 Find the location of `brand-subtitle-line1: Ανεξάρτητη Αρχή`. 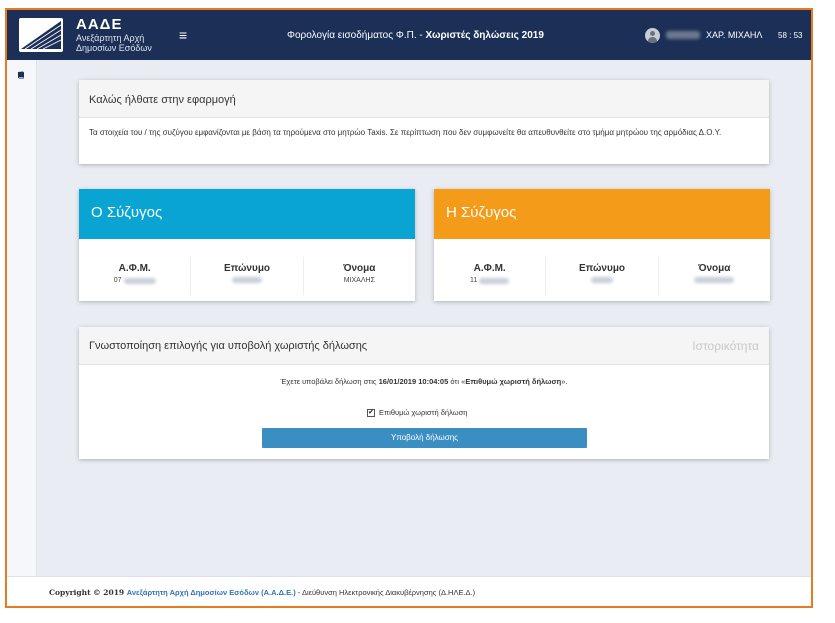

brand-subtitle-line1: Ανεξάρτητη Αρχή is located at coordinates (110, 38).